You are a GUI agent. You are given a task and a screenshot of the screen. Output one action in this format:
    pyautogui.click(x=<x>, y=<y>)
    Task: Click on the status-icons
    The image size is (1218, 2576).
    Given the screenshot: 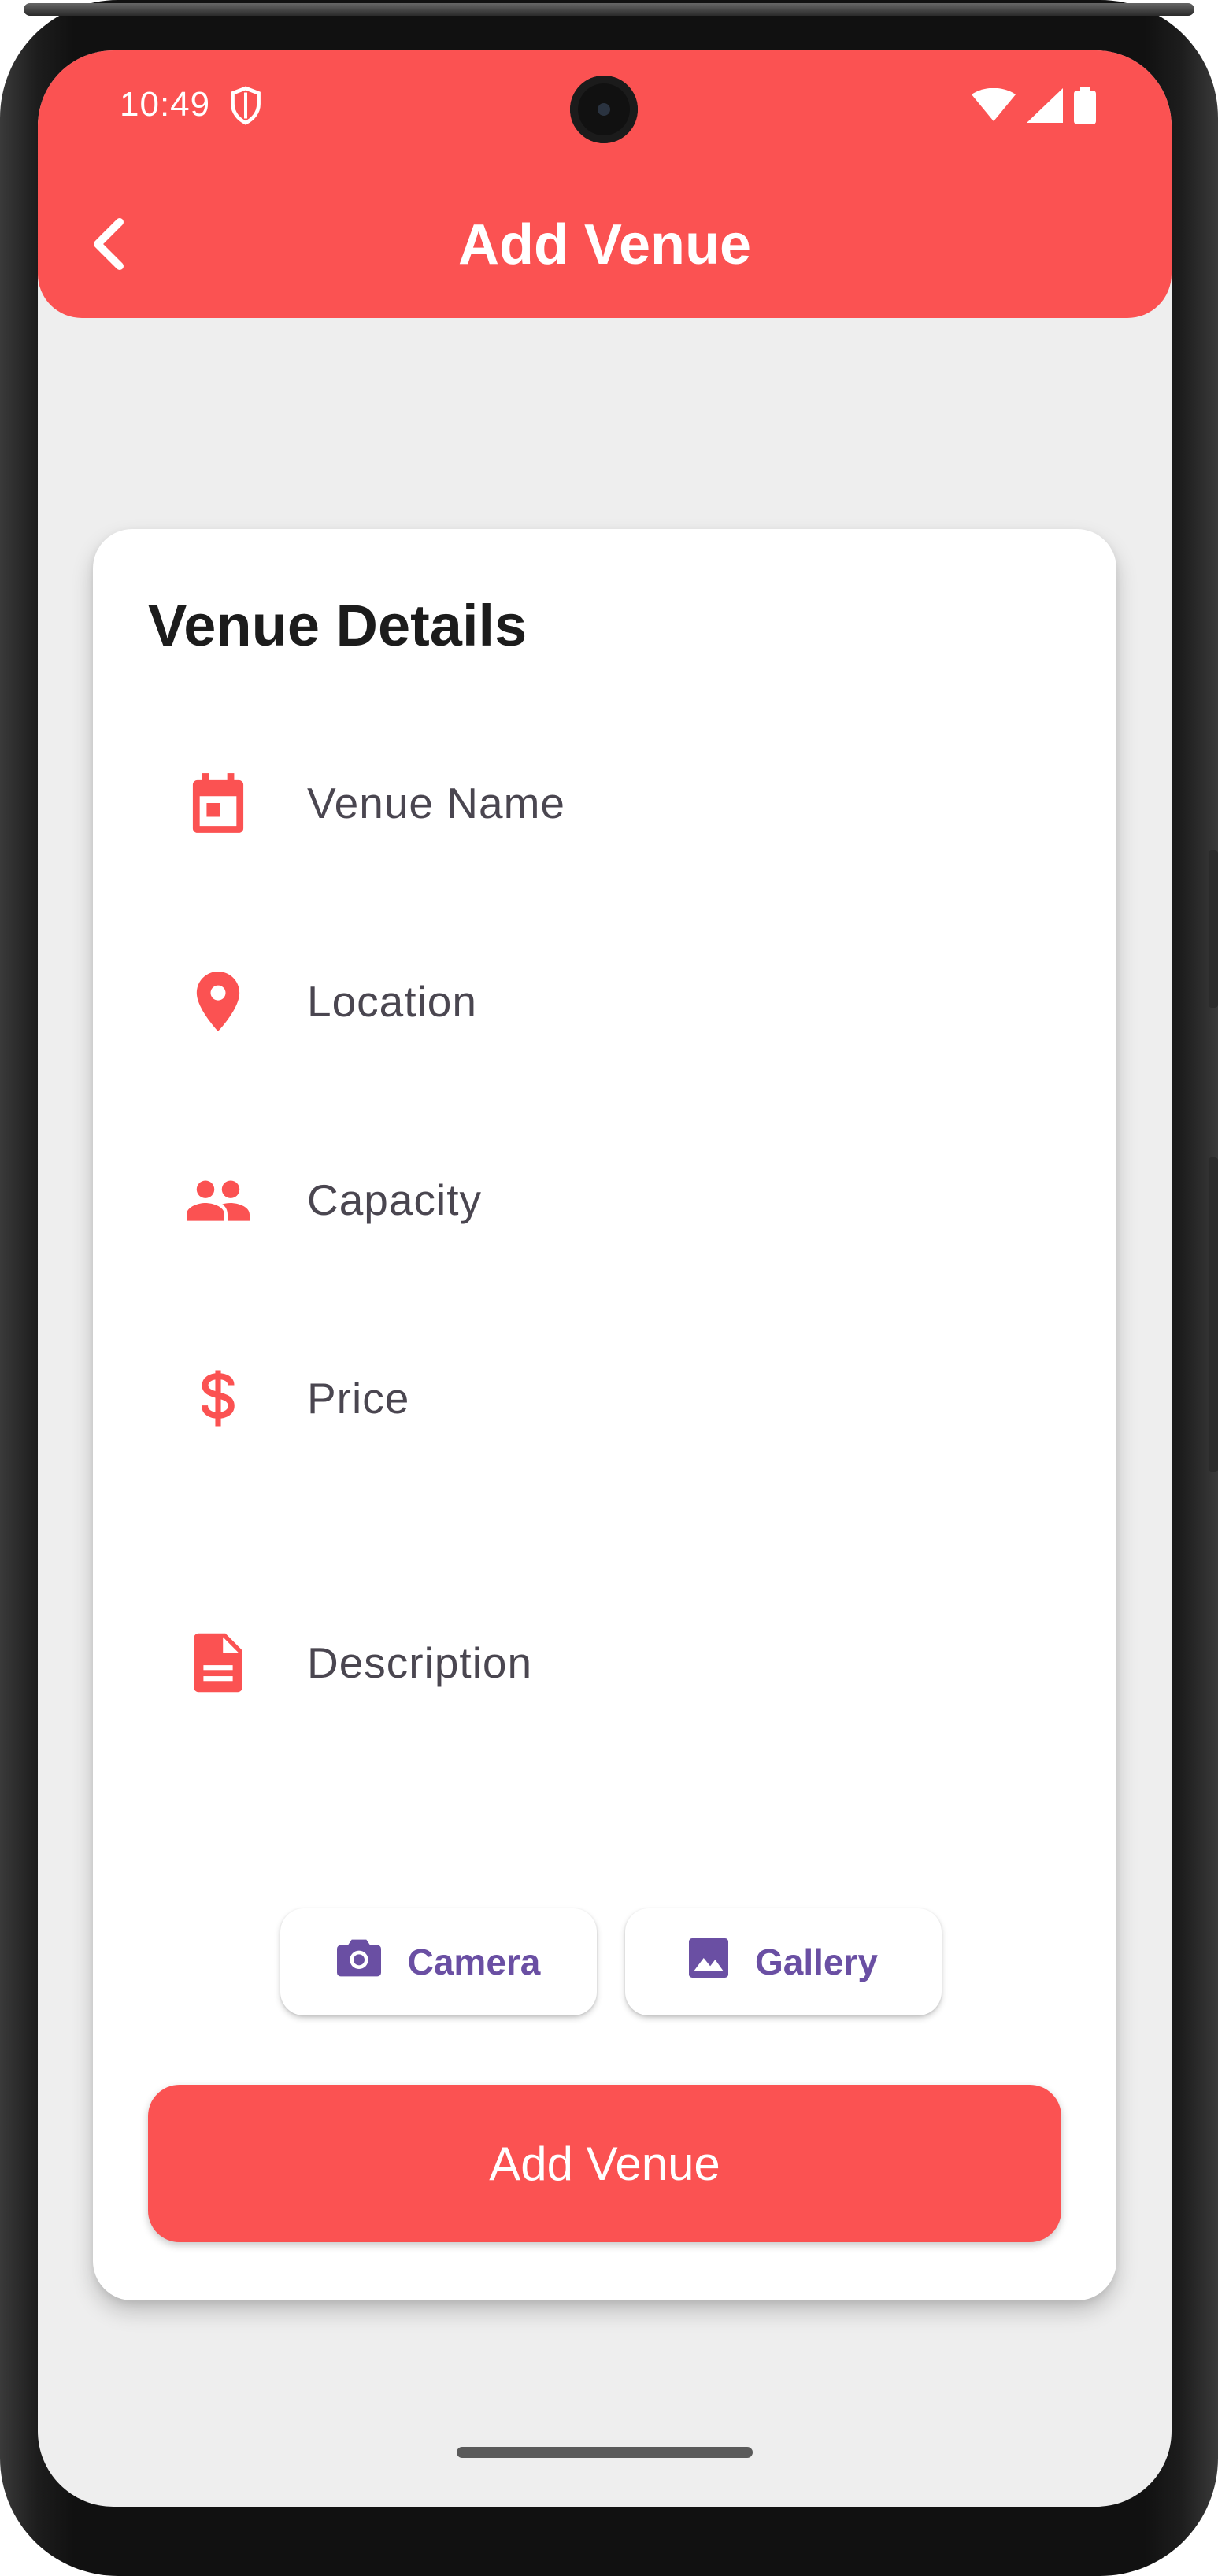 What is the action you would take?
    pyautogui.click(x=1034, y=107)
    